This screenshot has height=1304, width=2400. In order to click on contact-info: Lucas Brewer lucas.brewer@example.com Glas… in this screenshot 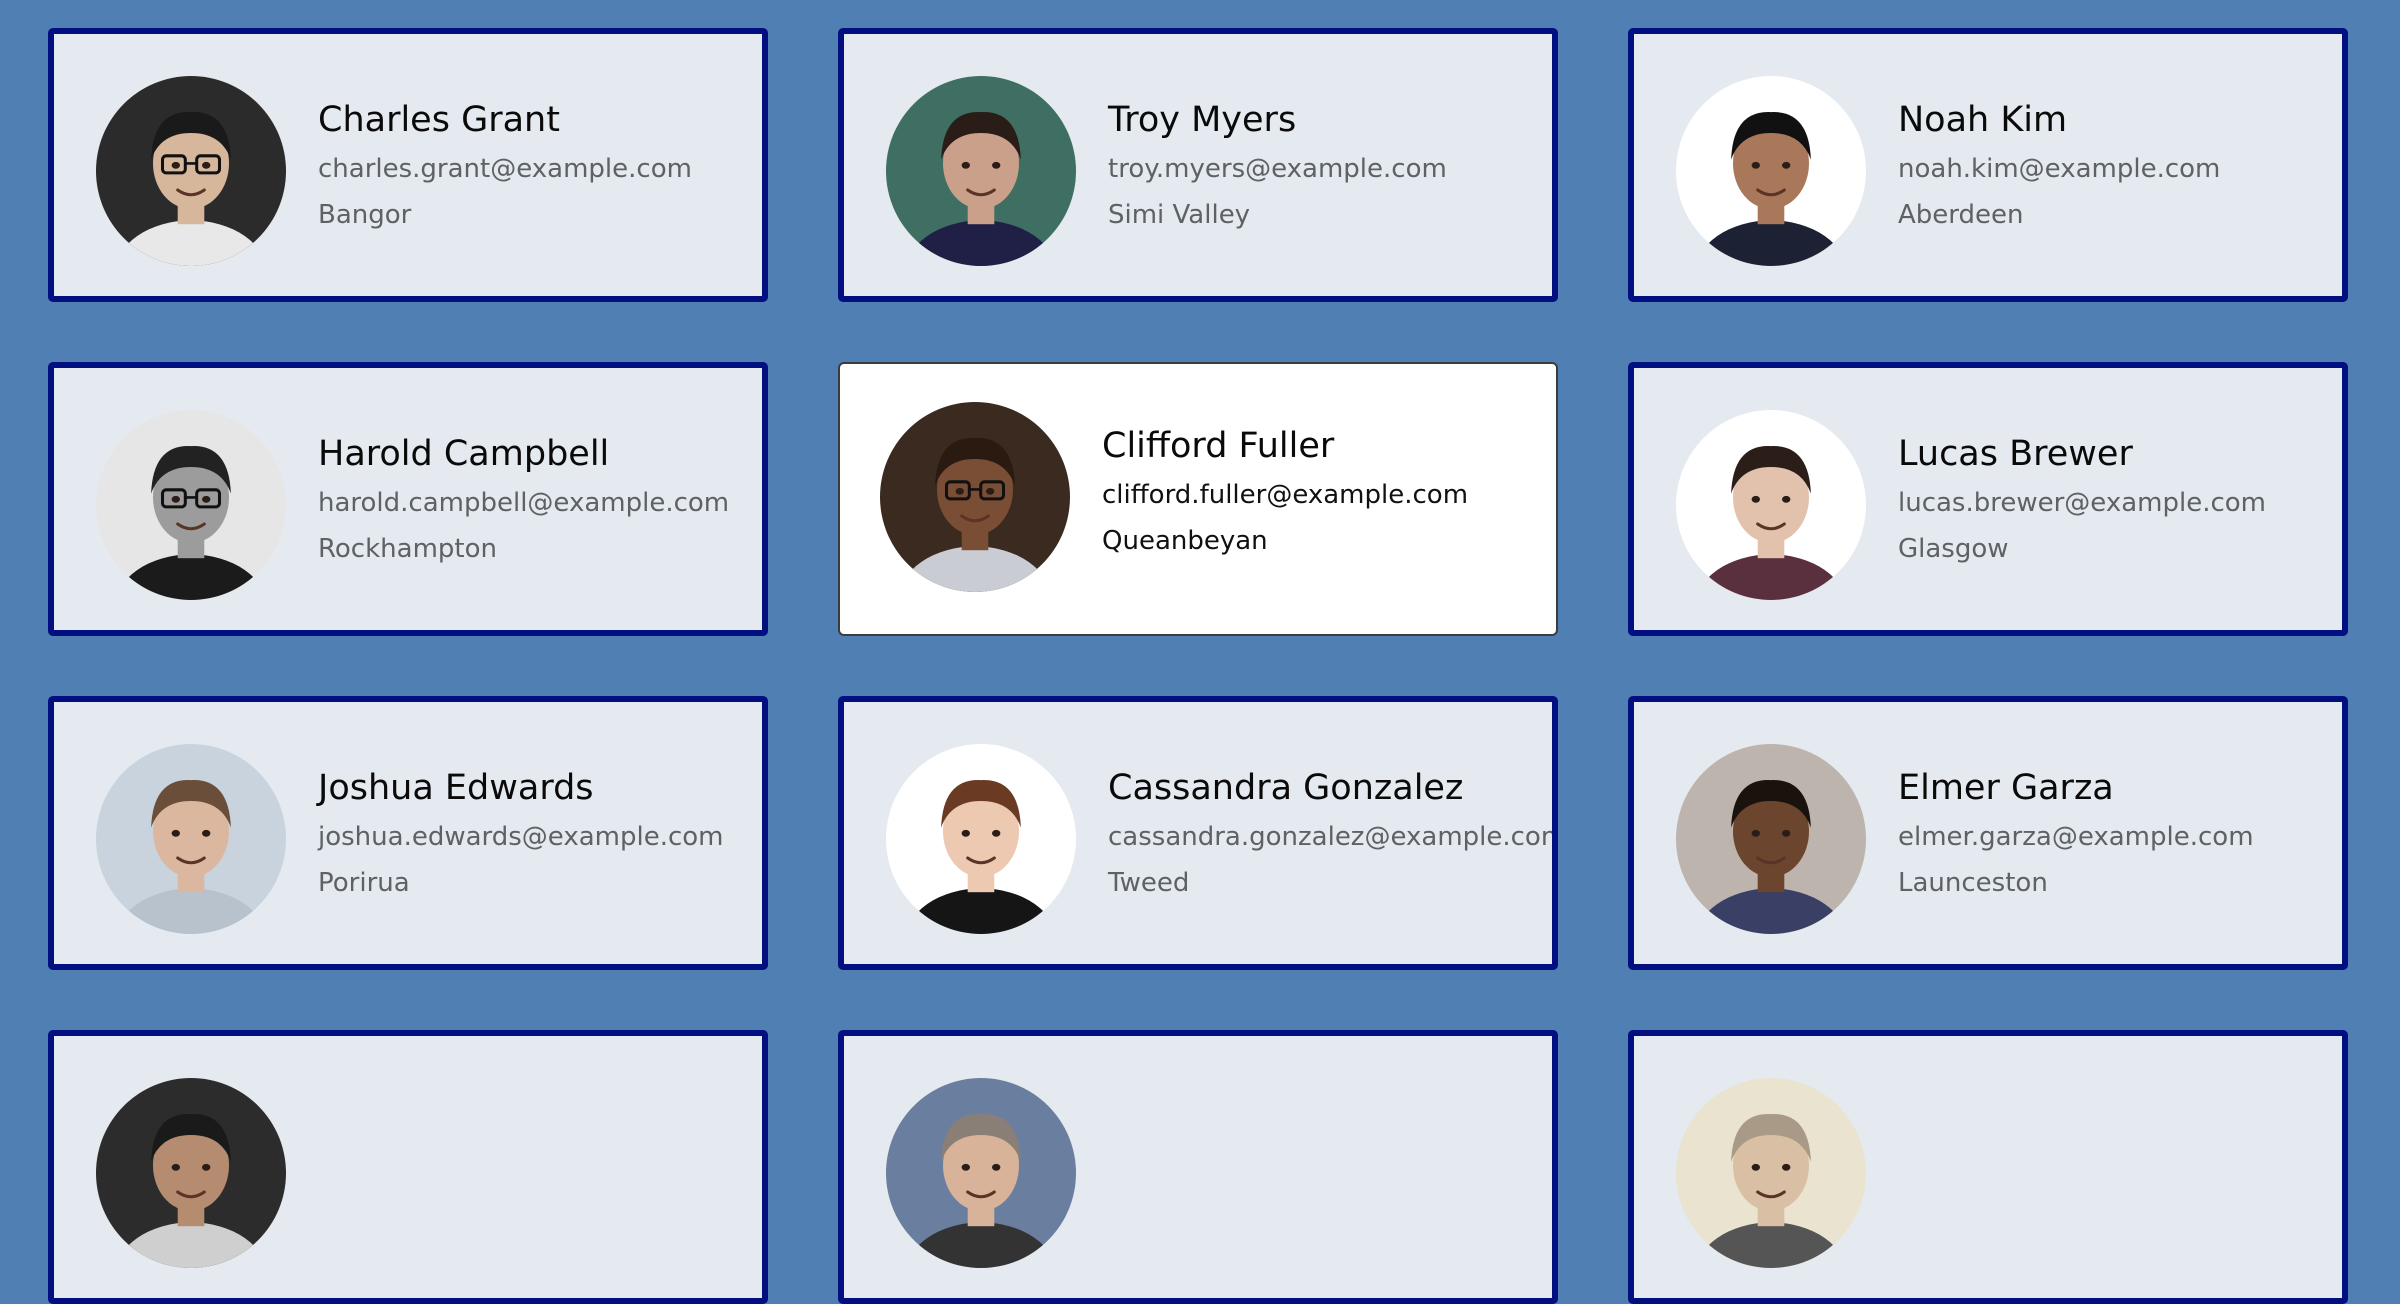, I will do `click(2082, 500)`.